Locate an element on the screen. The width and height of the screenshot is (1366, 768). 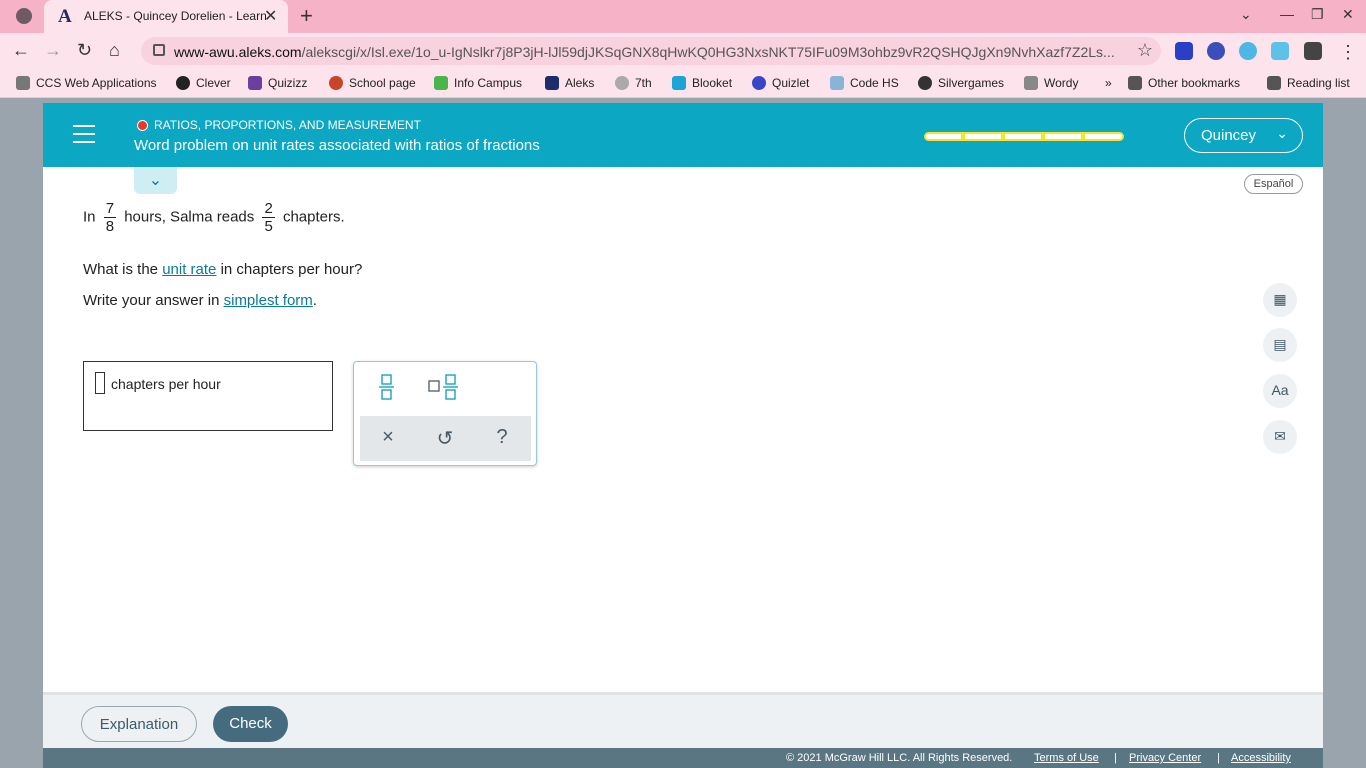
accessibility-link: Accessibility is located at coordinates (1261, 758).